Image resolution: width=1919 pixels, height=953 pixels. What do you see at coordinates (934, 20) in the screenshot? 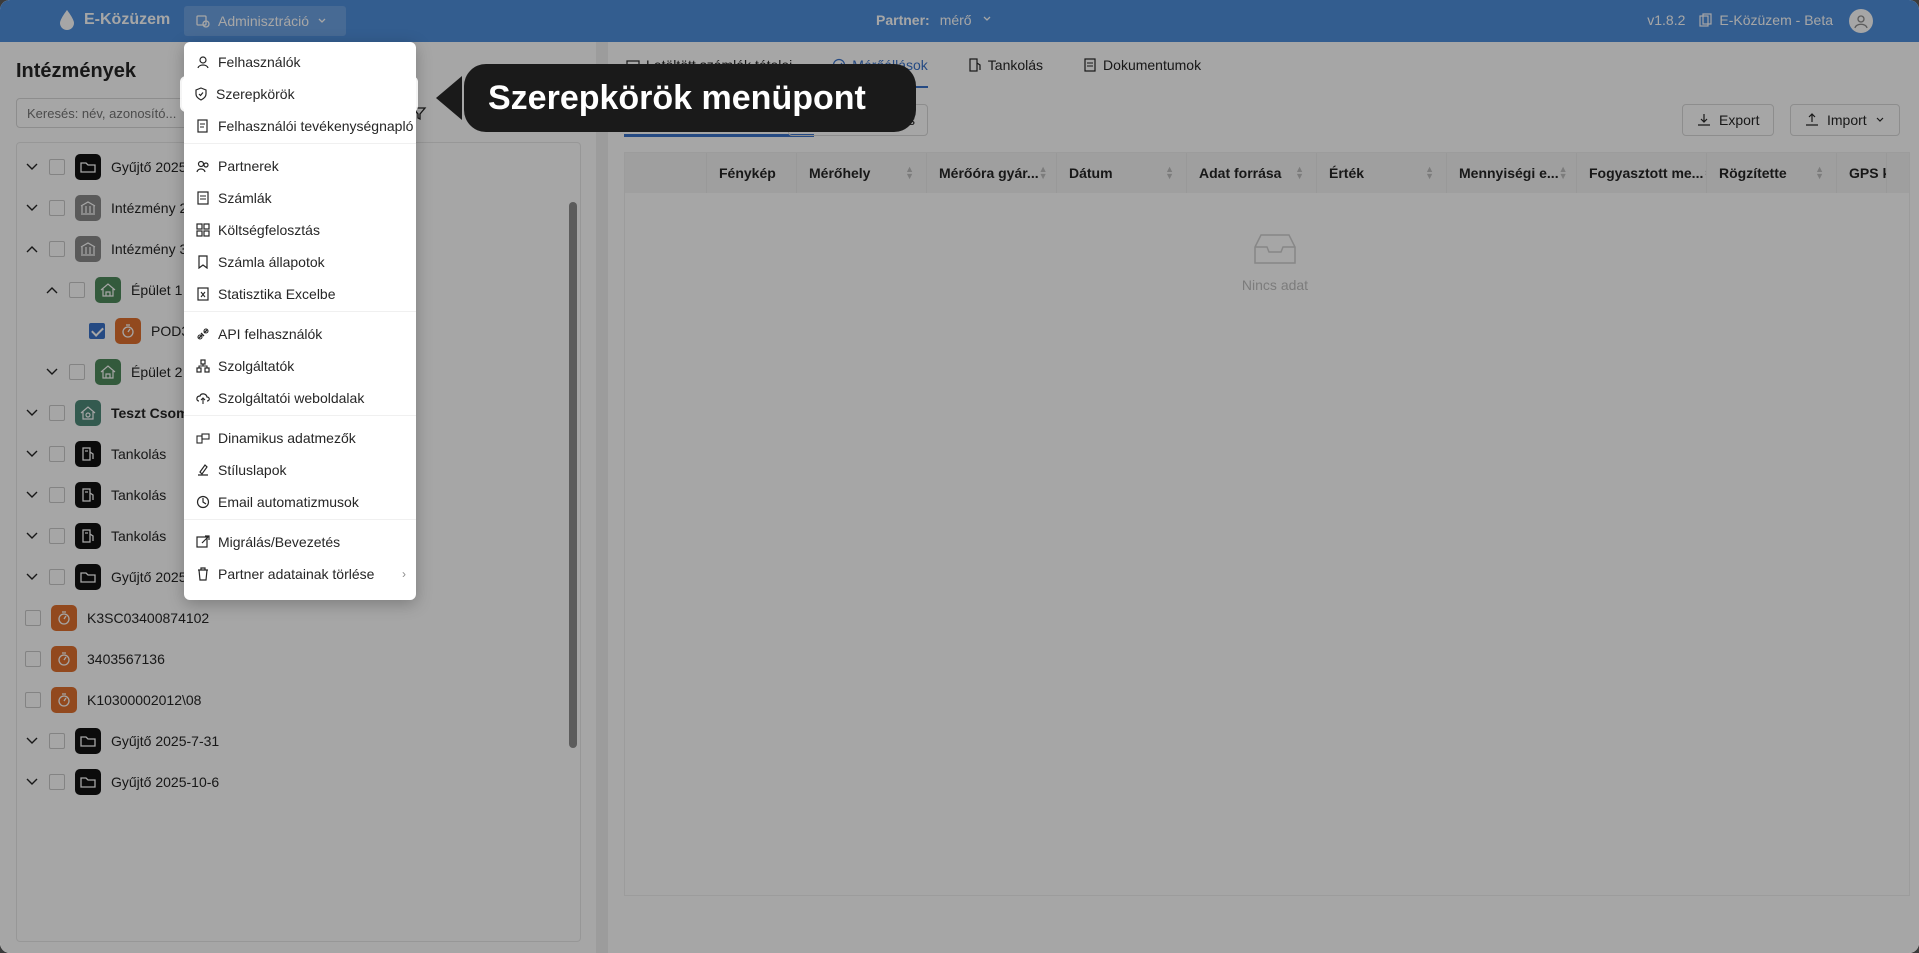
I see `partner-selector: Partner: mérő` at bounding box center [934, 20].